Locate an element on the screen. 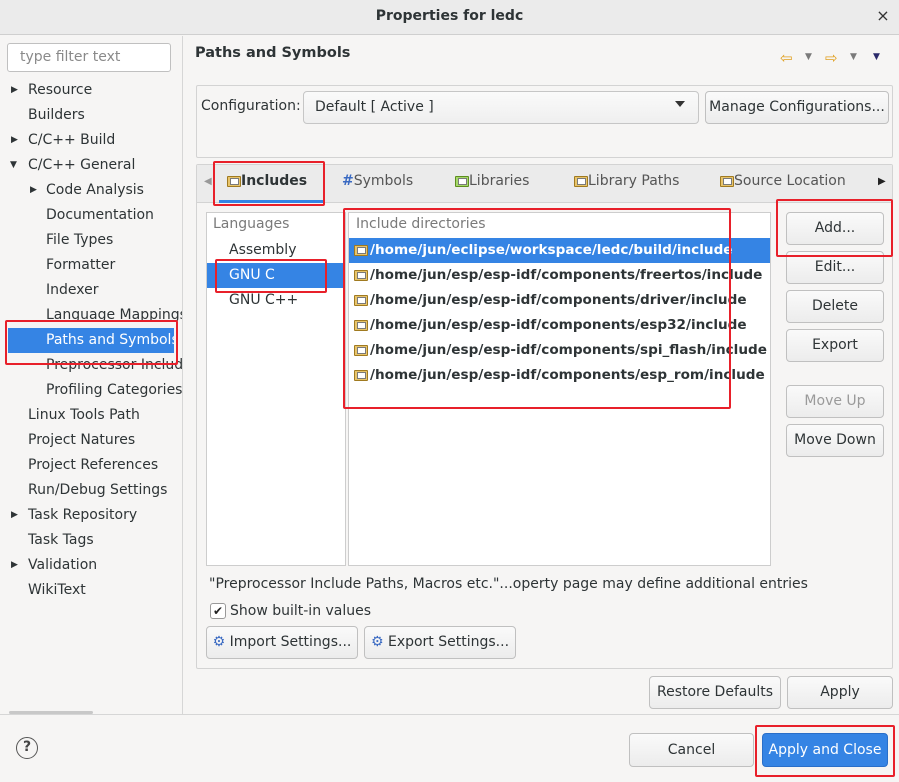  close-icon: × is located at coordinates (883, 16).